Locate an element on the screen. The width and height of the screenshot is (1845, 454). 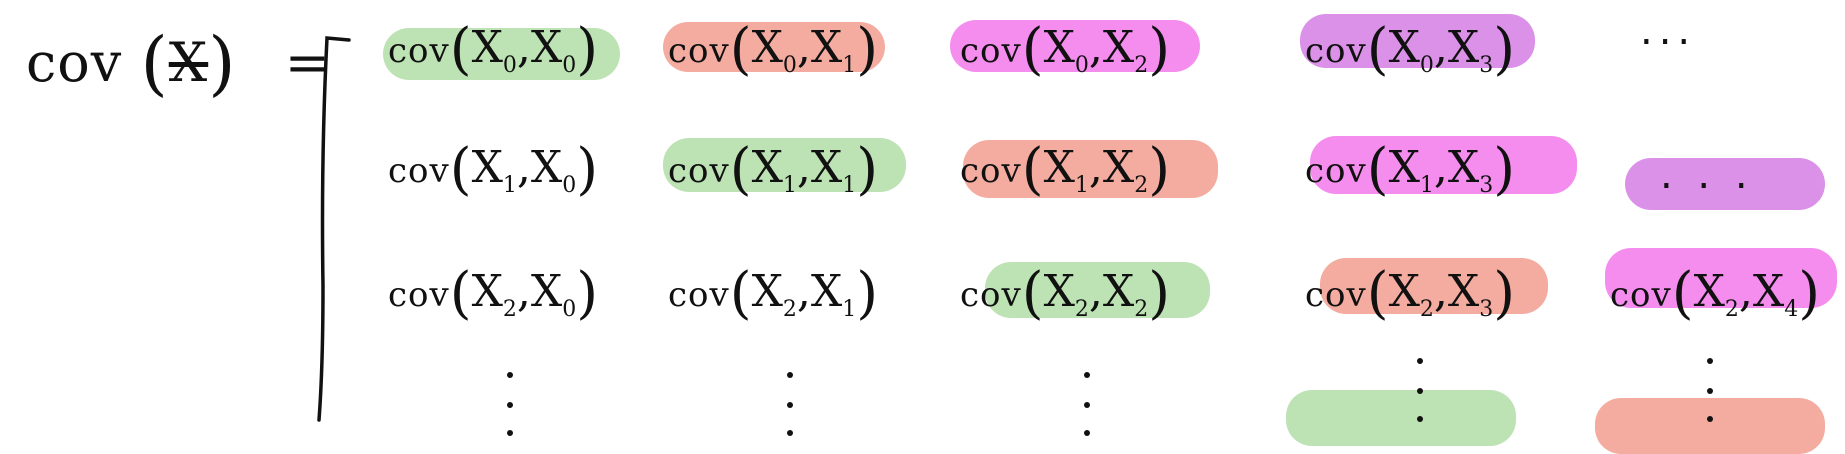
lhs-open-paren: ( is located at coordinates (154, 63).